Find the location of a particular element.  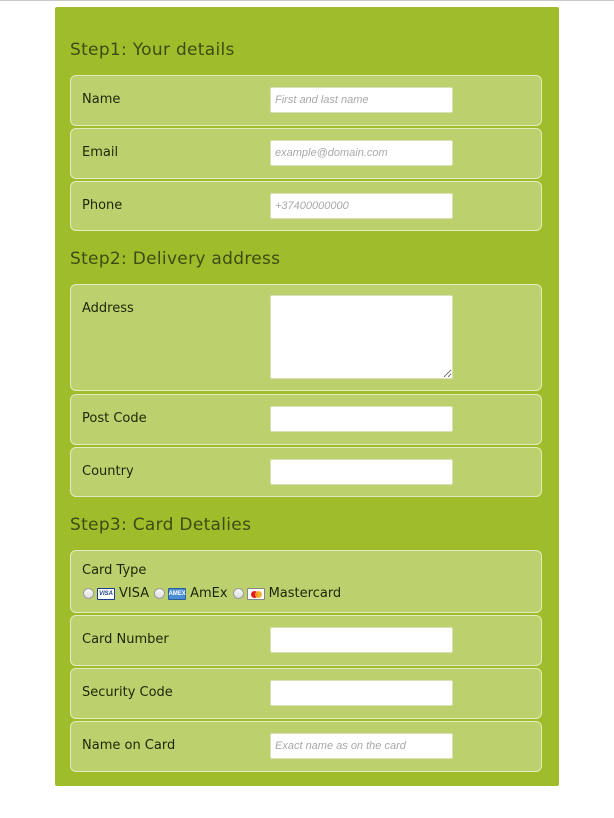

card-type-options: VISA VISA AMEX AmEx Mastercard is located at coordinates (214, 593).